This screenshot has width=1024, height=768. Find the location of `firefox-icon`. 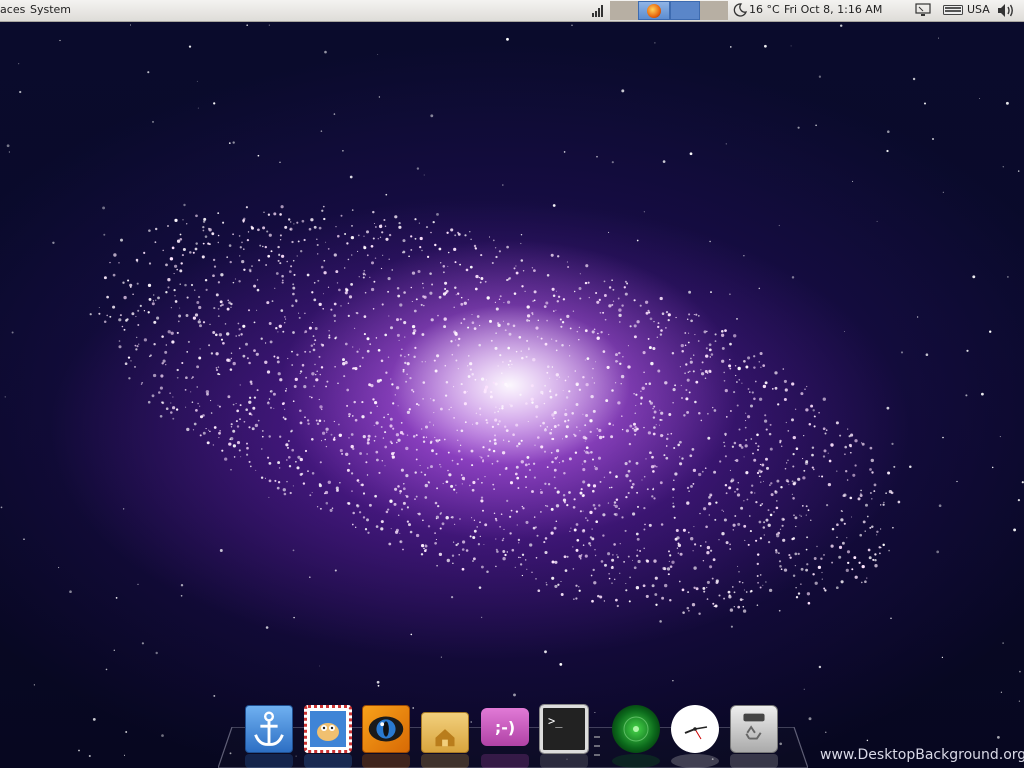

firefox-icon is located at coordinates (654, 11).